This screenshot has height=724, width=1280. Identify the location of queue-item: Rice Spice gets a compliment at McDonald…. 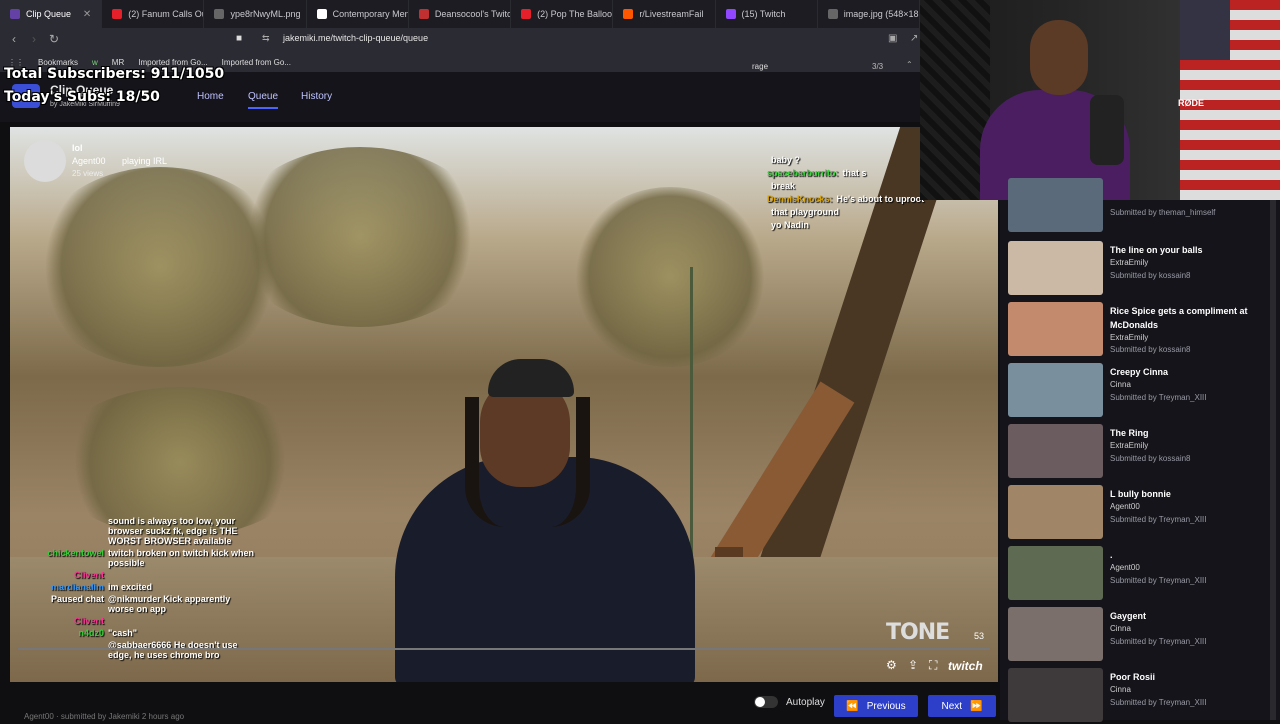
(1138, 330).